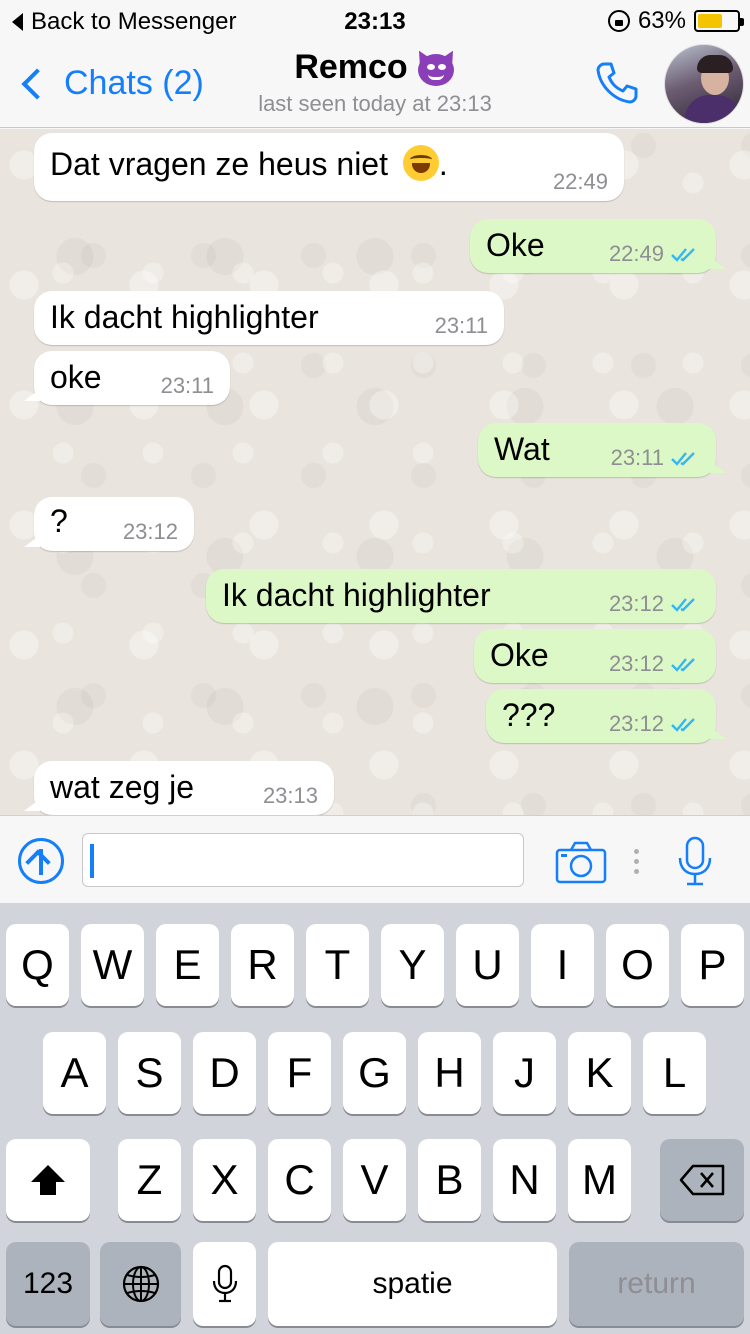 The height and width of the screenshot is (1334, 750). I want to click on dictation-key, so click(224, 1284).